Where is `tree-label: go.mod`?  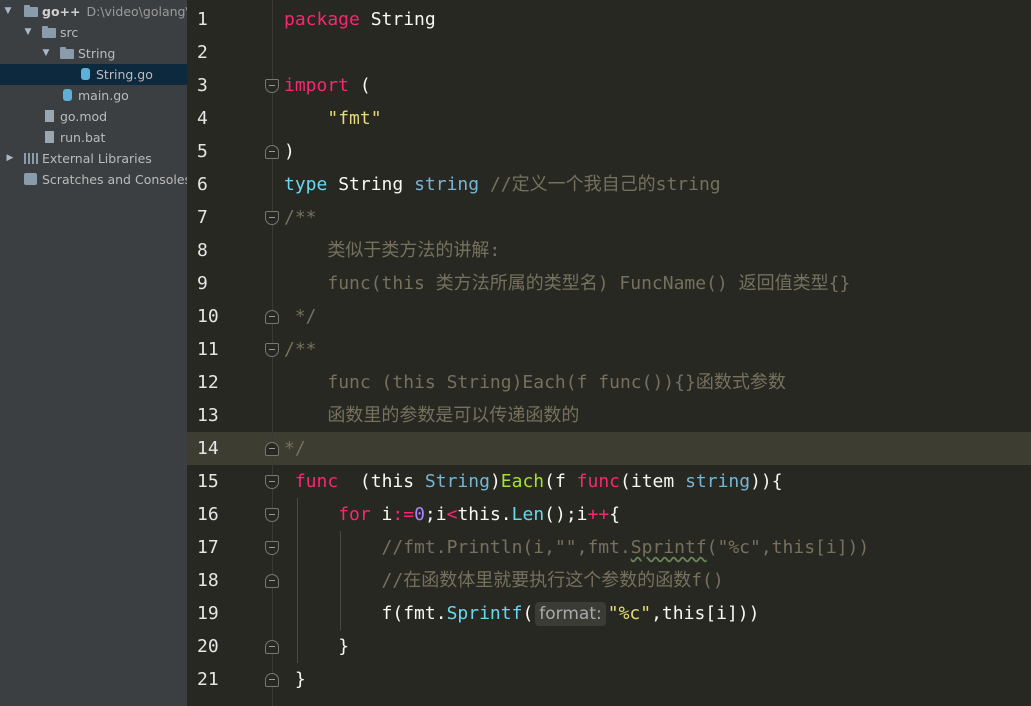
tree-label: go.mod is located at coordinates (84, 116).